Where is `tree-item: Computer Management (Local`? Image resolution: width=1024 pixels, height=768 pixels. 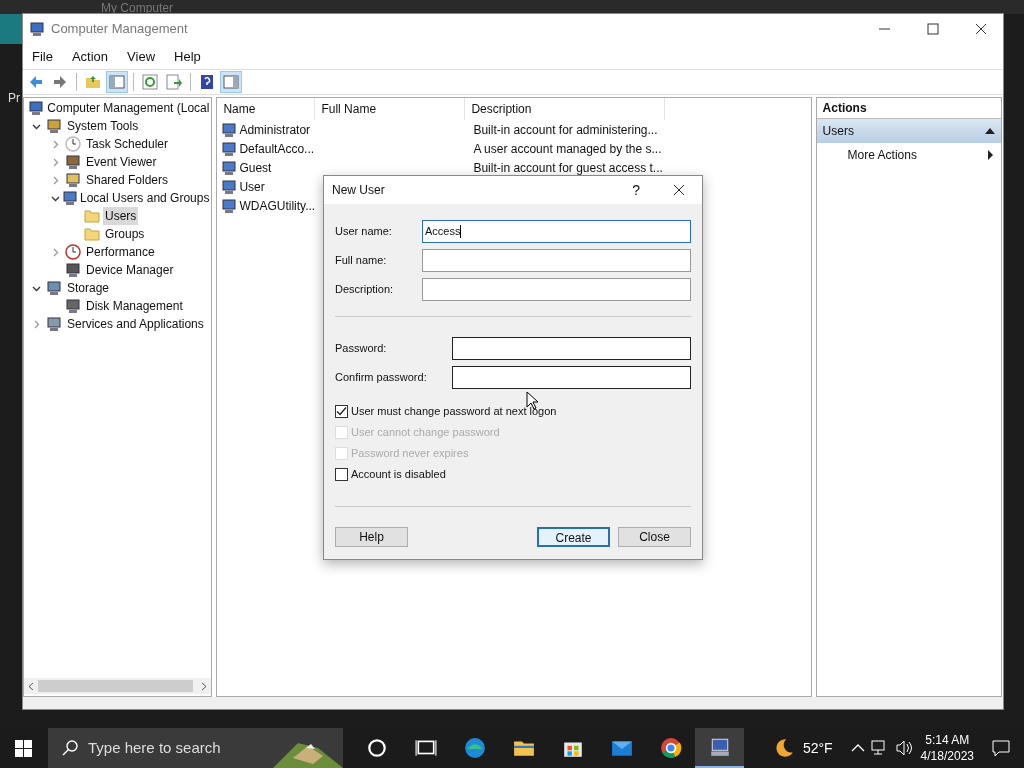 tree-item: Computer Management (Local is located at coordinates (128, 108).